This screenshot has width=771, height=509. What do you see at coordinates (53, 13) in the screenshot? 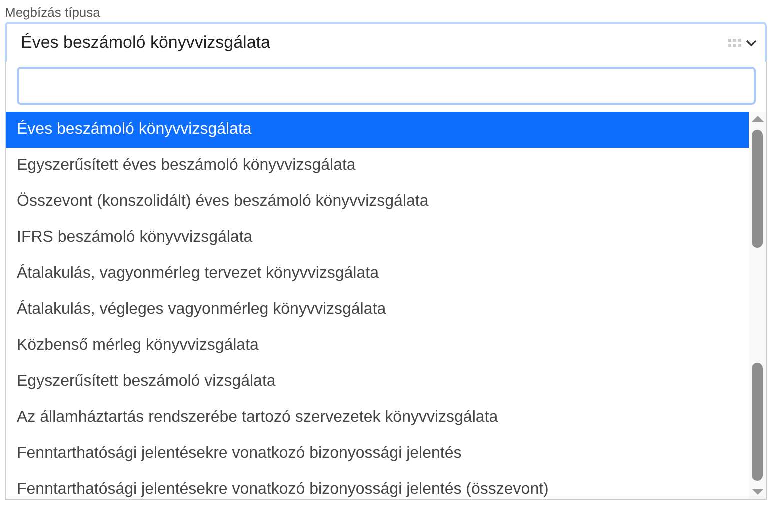
I see `field-label: Megbízás típusa` at bounding box center [53, 13].